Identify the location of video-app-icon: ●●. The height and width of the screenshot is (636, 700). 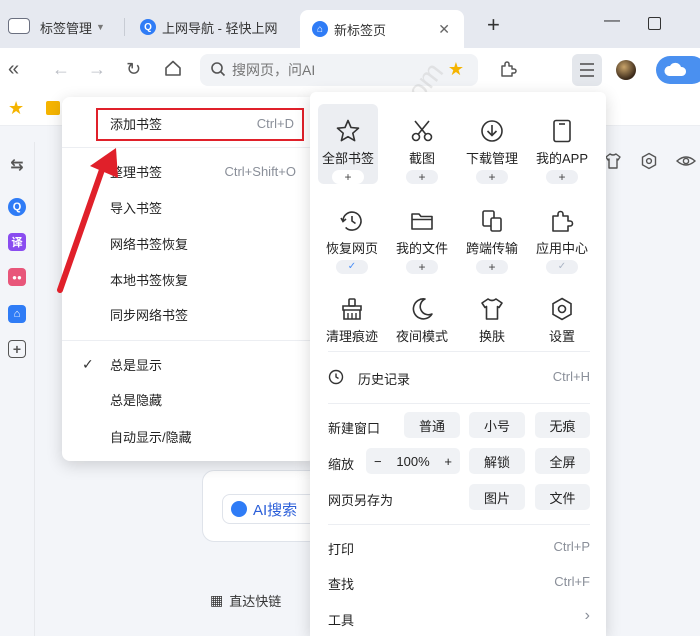
(17, 277).